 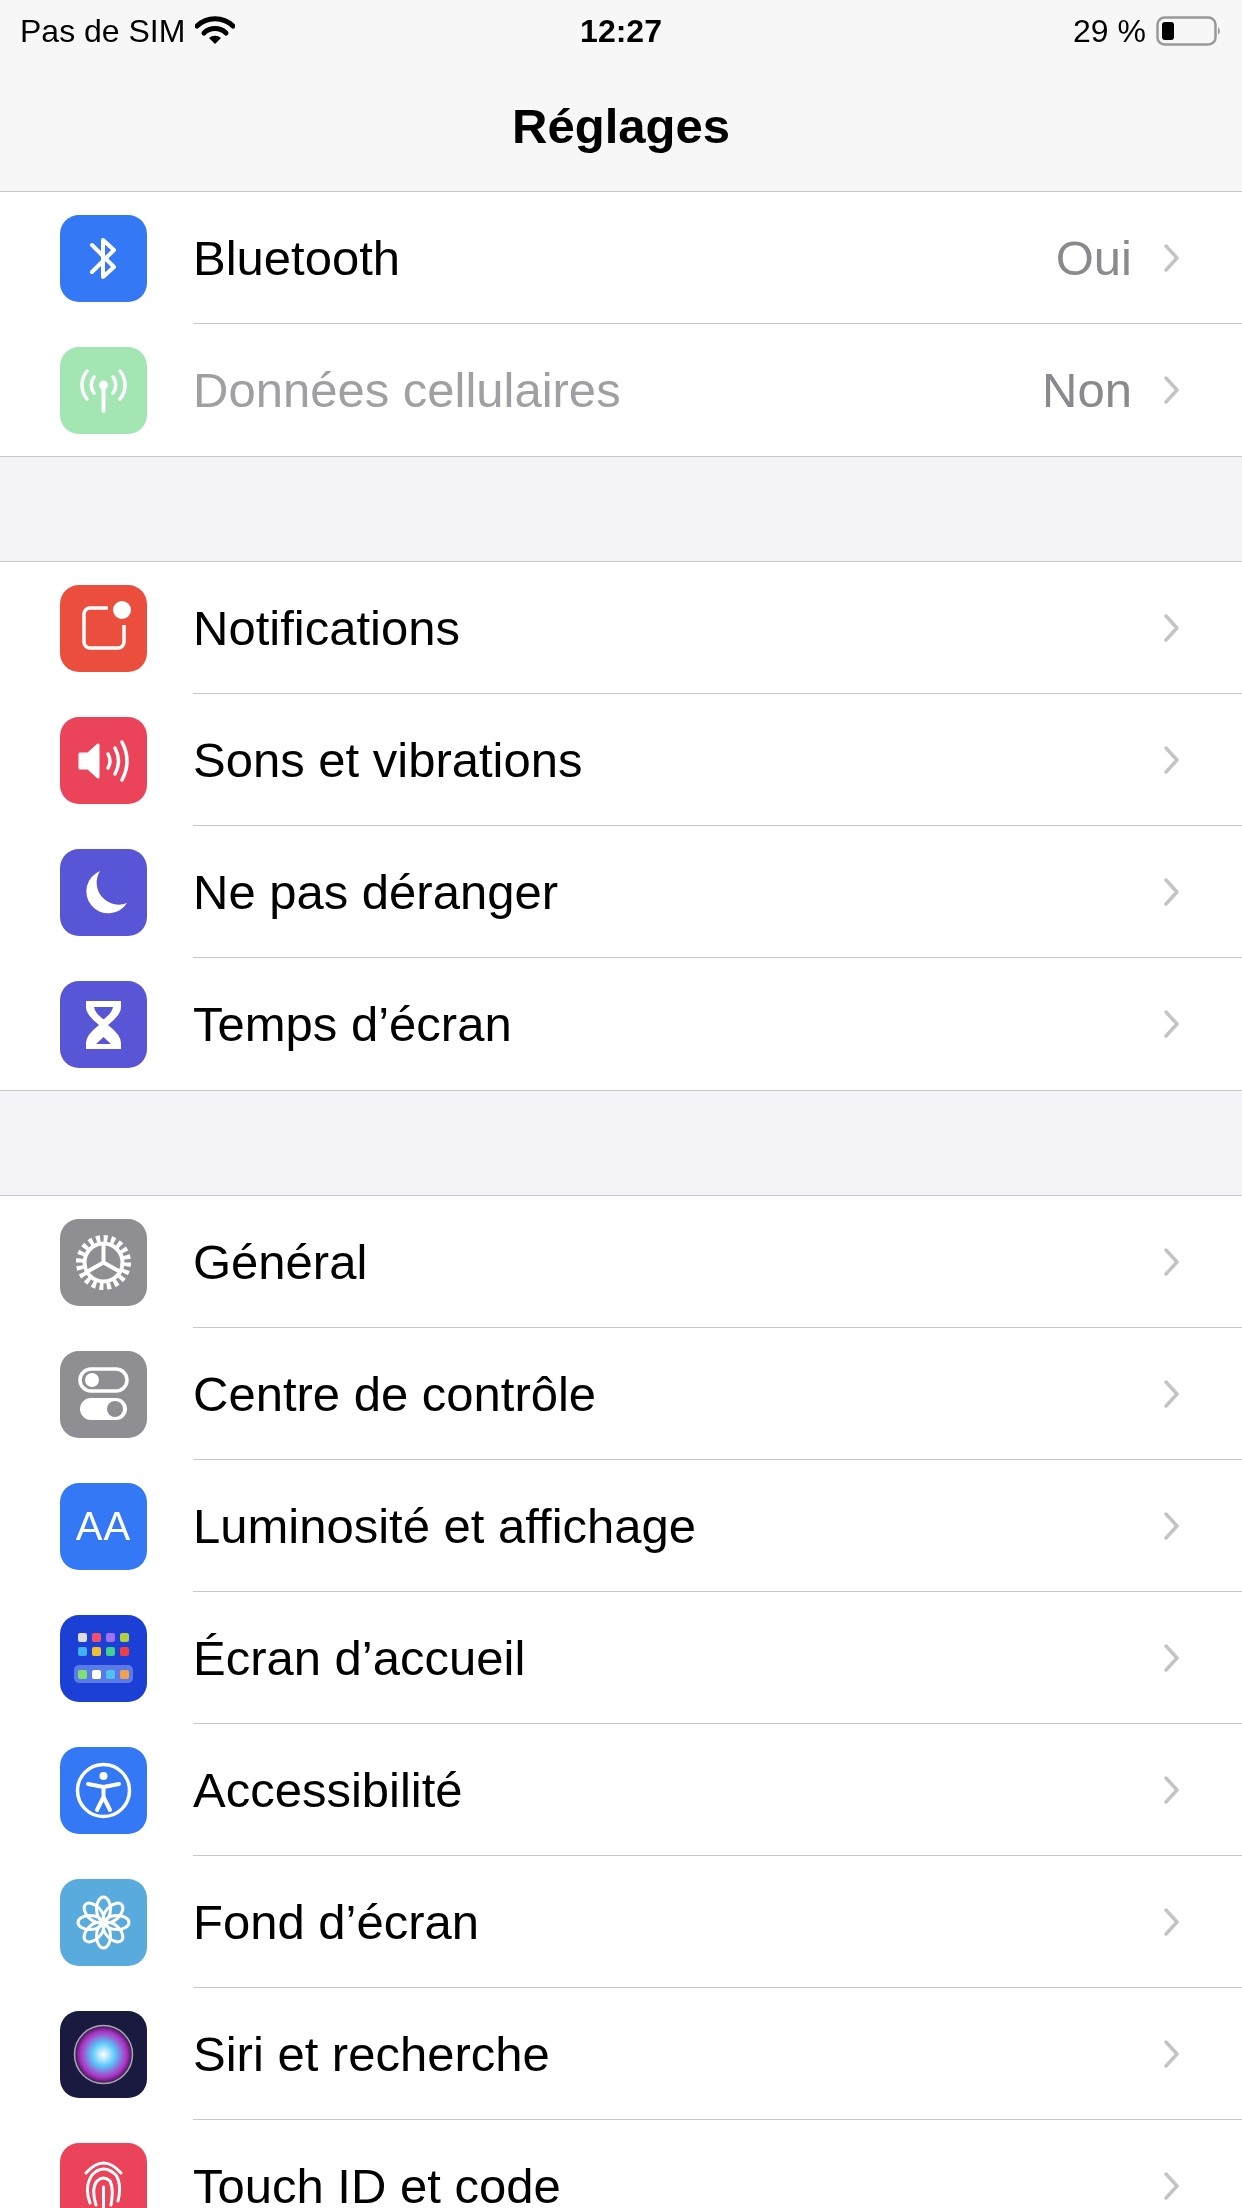 What do you see at coordinates (375, 891) in the screenshot?
I see `row-label: Ne pas déranger` at bounding box center [375, 891].